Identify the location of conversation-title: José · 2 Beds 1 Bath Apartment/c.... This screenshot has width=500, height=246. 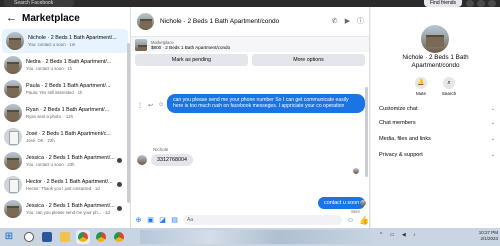
(68, 134).